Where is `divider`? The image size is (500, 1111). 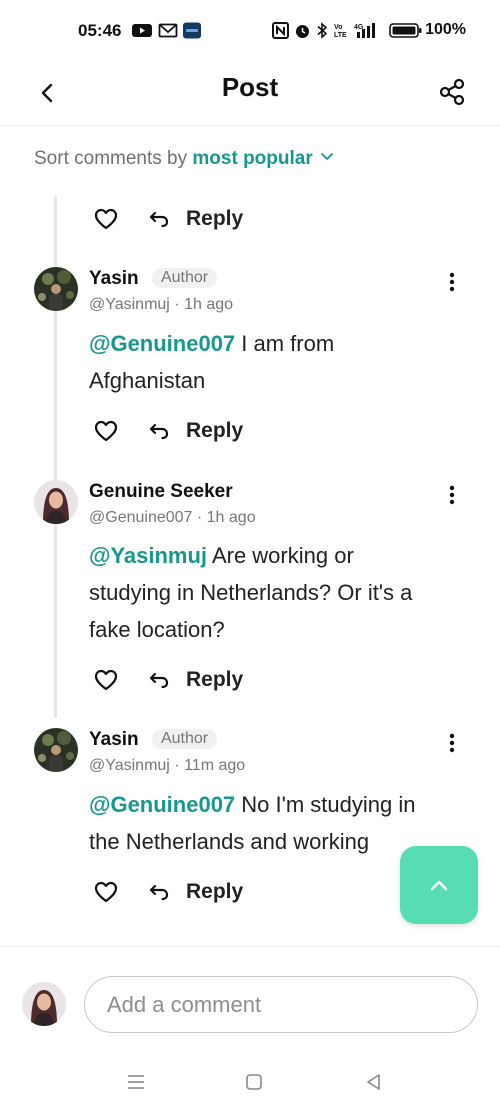
divider is located at coordinates (250, 946).